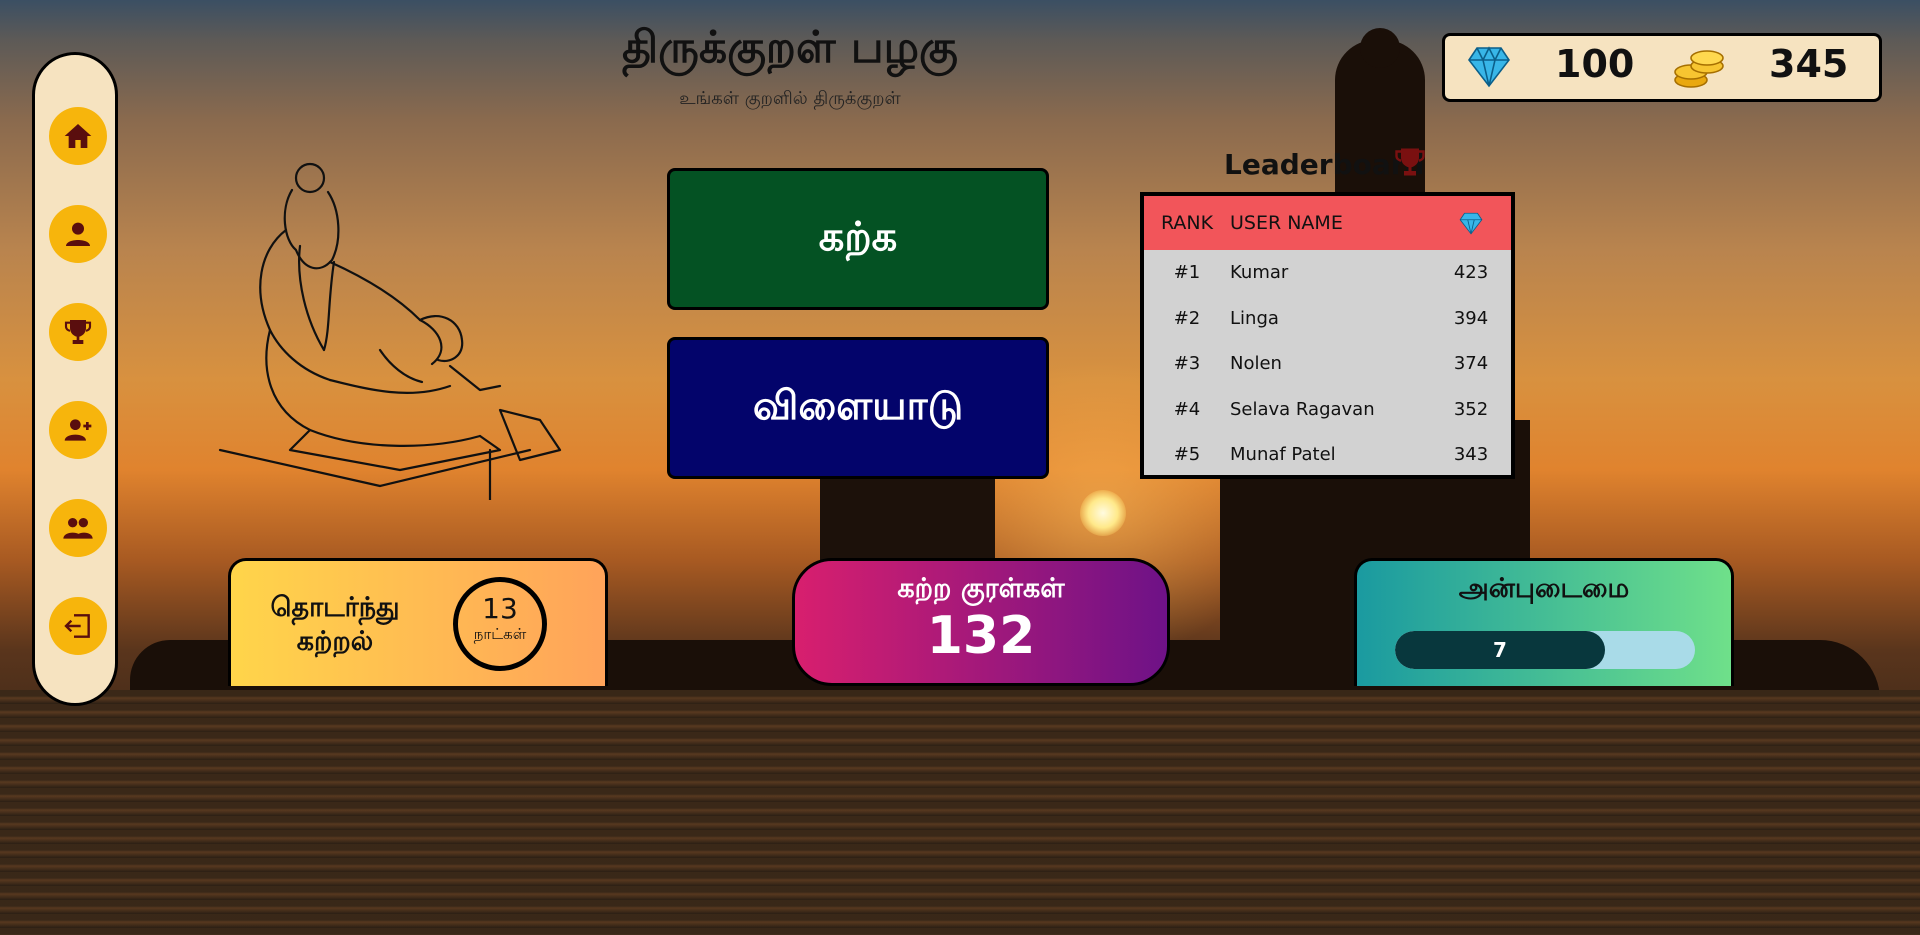 This screenshot has width=1920, height=935. Describe the element at coordinates (1187, 409) in the screenshot. I see `rank-cell: #4` at that location.